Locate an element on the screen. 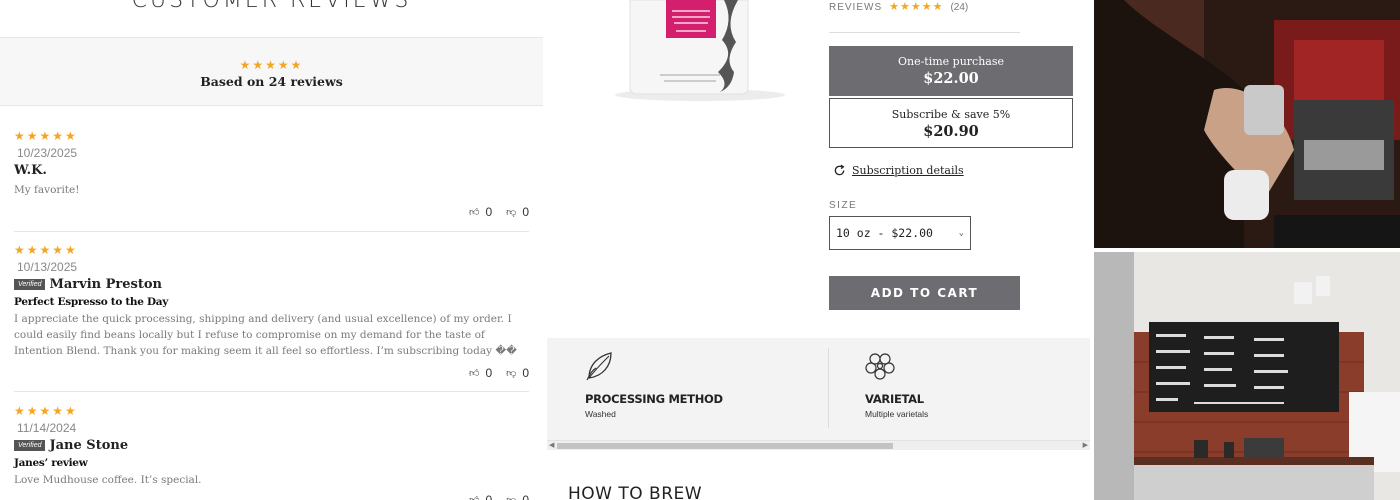  subscription-details-label: Subscription details is located at coordinates (908, 170).